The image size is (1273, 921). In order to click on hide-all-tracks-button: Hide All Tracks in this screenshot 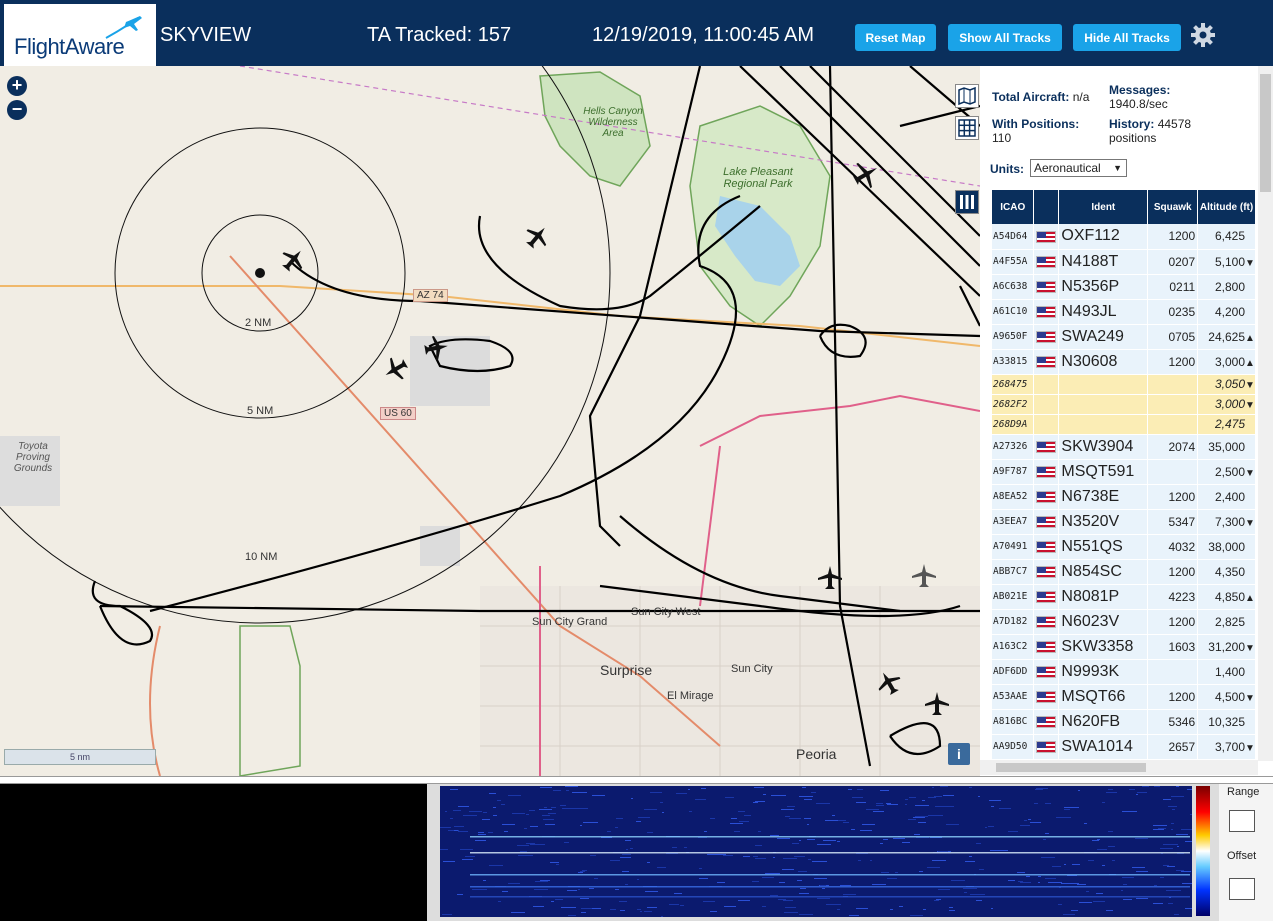, I will do `click(1127, 37)`.